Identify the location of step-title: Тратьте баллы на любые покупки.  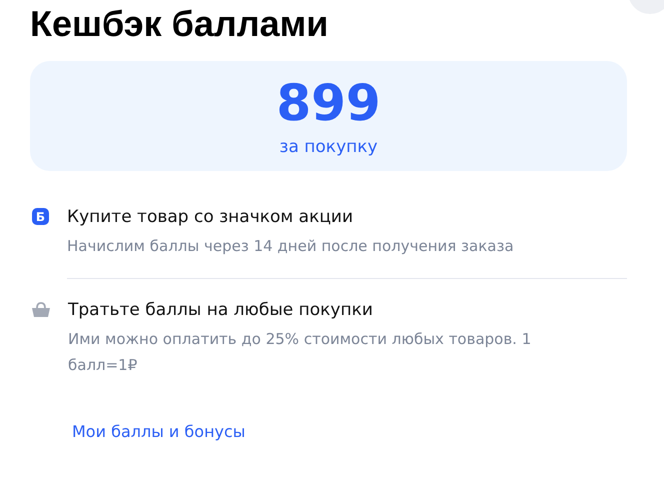
(220, 310).